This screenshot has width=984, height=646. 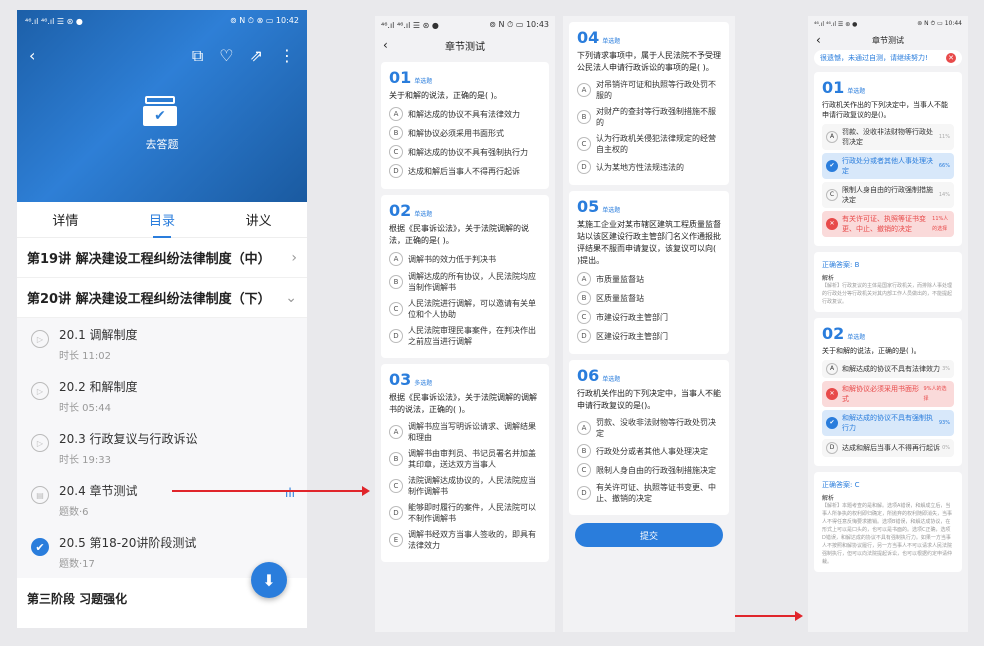 I want to click on page-title: 章节测试, so click(x=888, y=40).